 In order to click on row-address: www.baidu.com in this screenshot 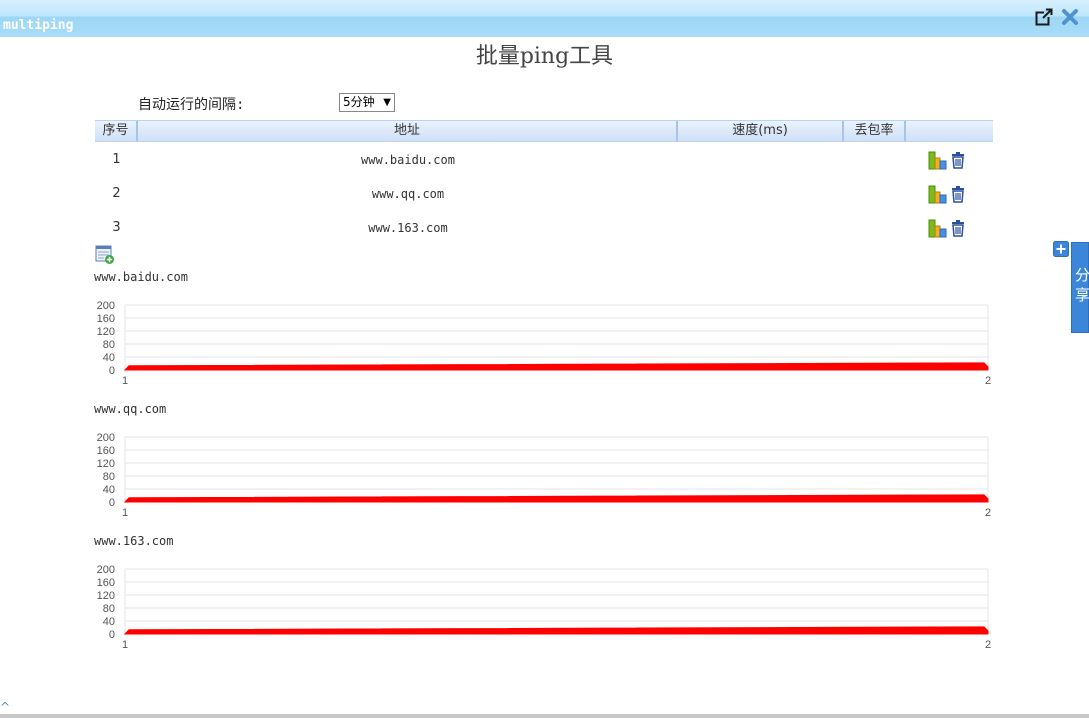, I will do `click(408, 160)`.